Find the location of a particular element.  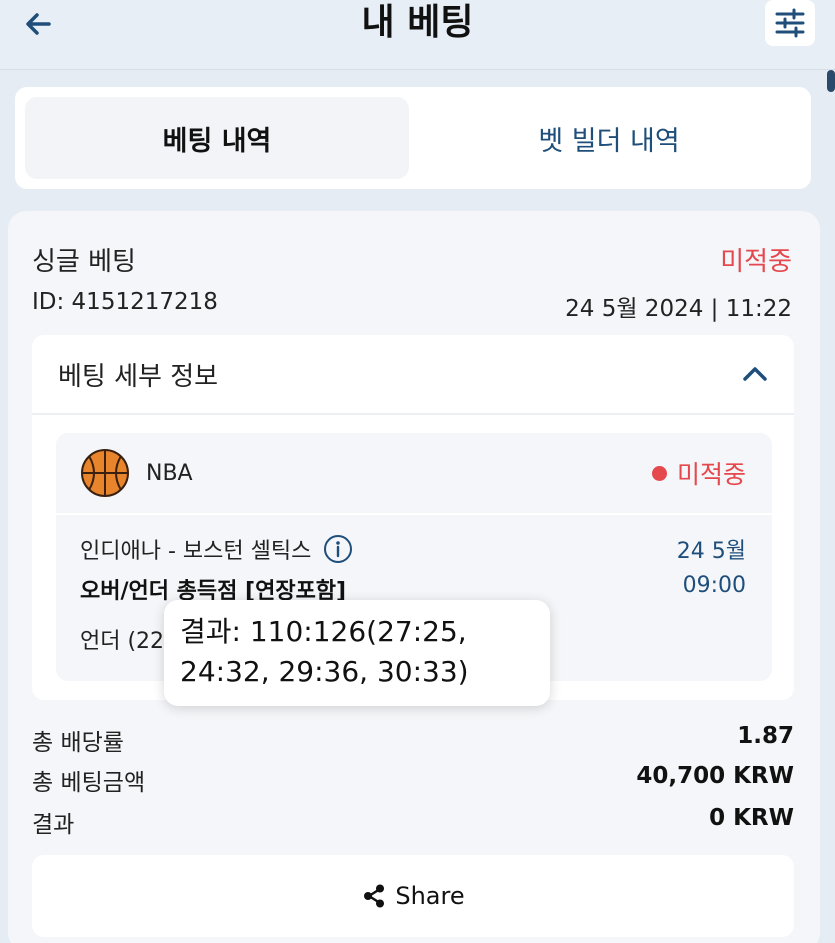

summary-odds: 총 배당률 1.87 is located at coordinates (413, 740).